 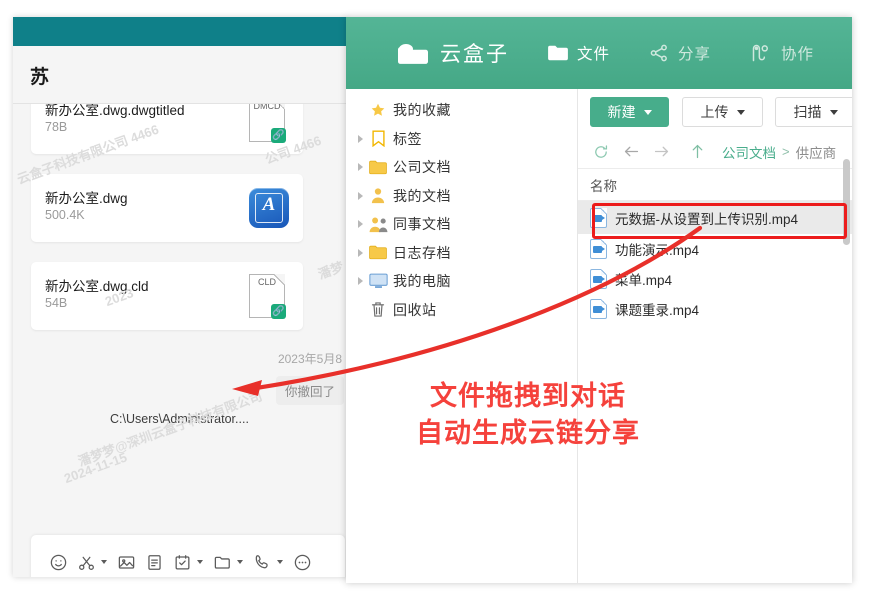 I want to click on more-icon, so click(x=302, y=562).